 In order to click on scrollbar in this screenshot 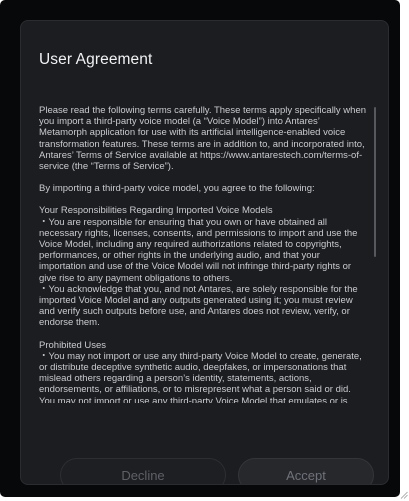, I will do `click(375, 254)`.